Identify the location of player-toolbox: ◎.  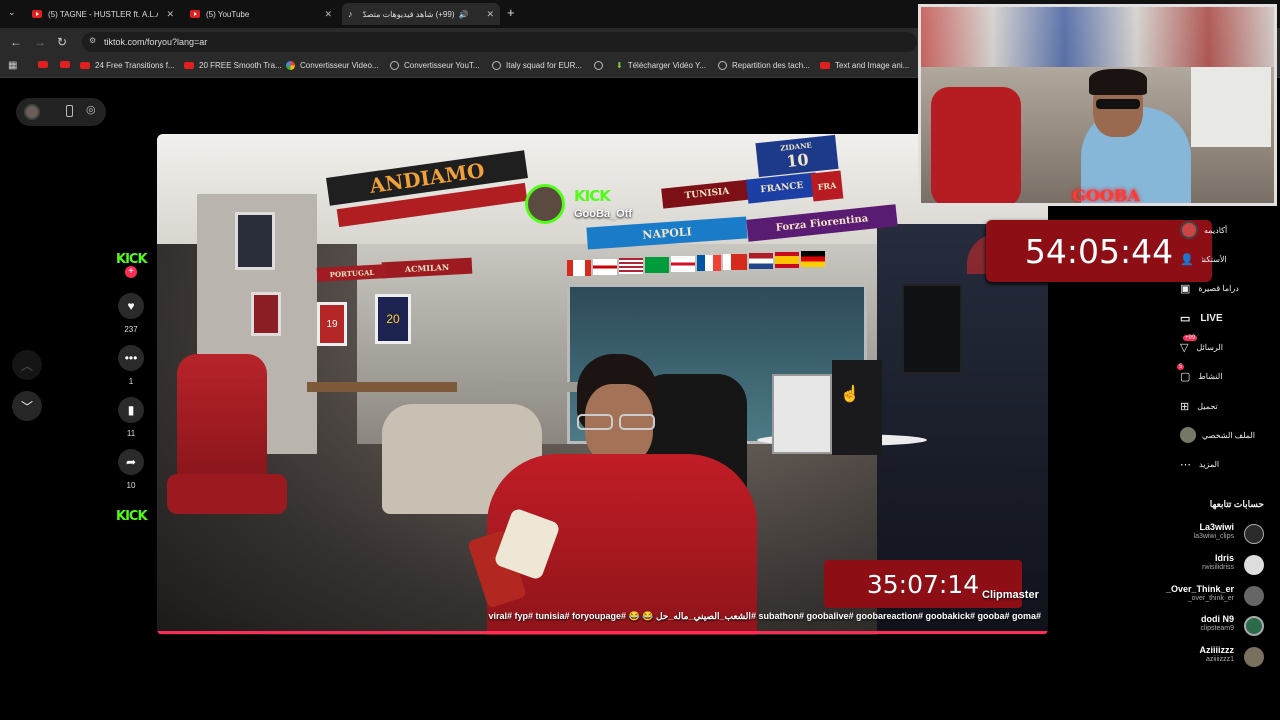
(61, 112).